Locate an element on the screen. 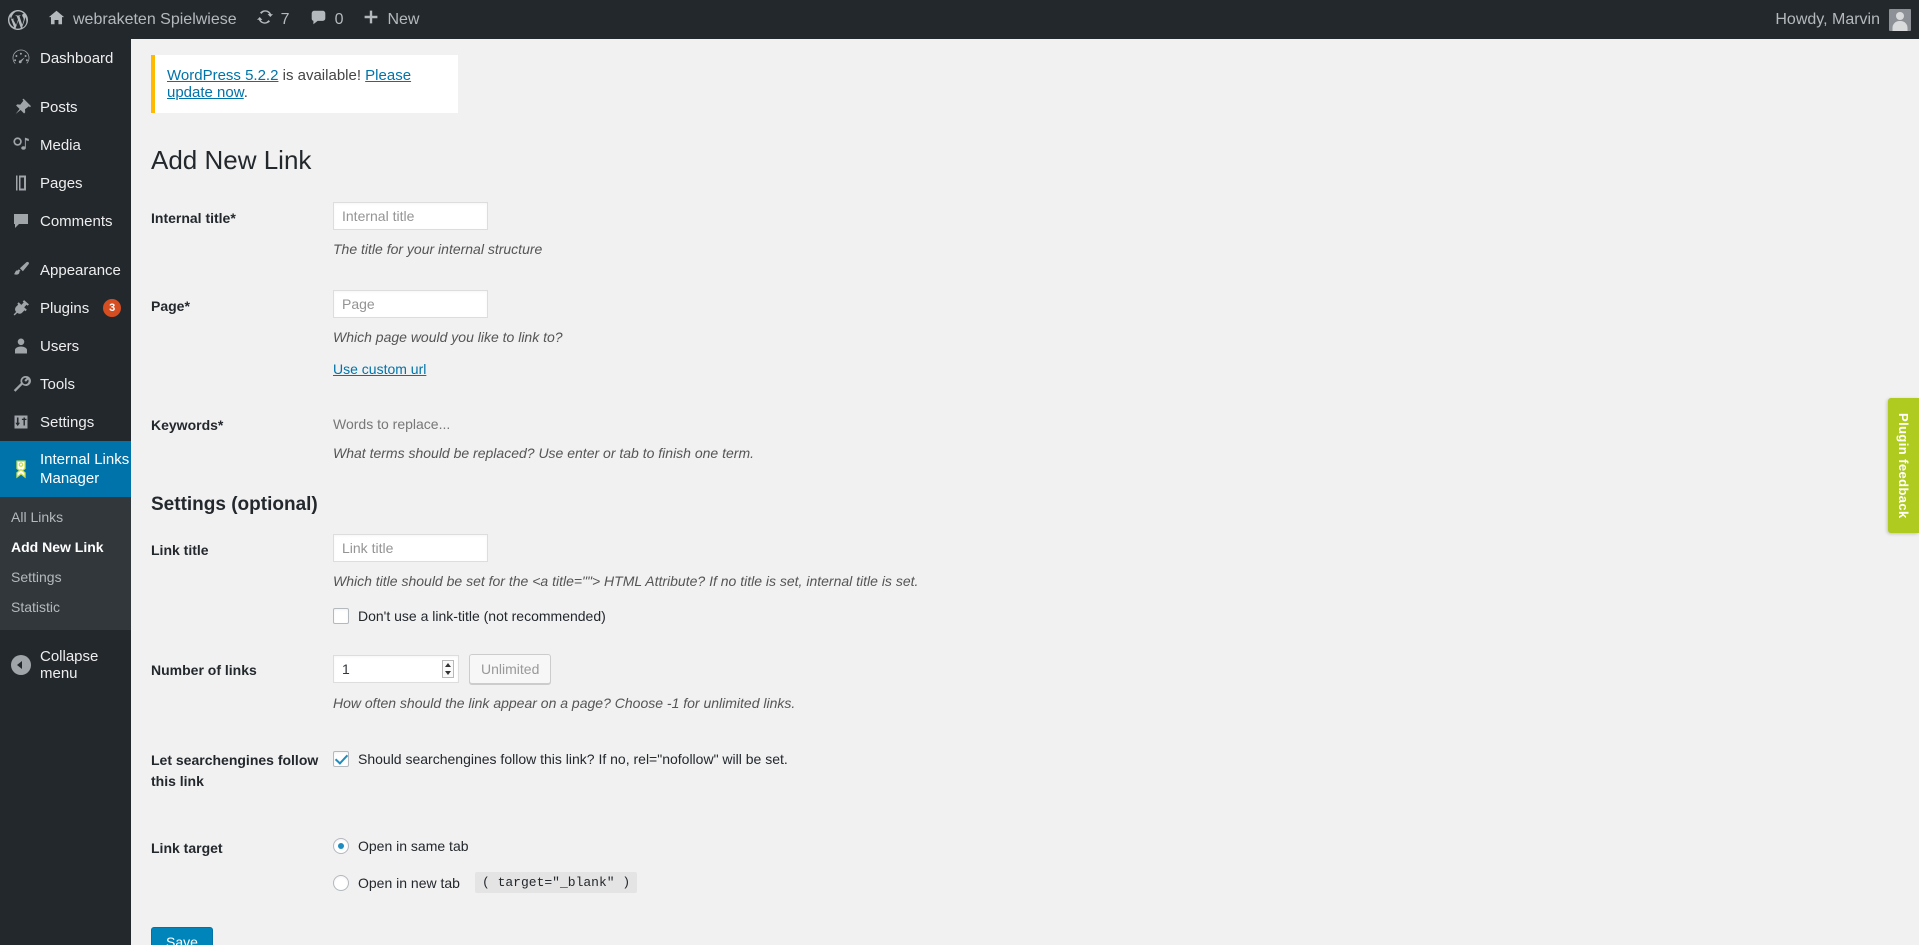 This screenshot has width=1919, height=945. notice-end-text: . is located at coordinates (245, 92).